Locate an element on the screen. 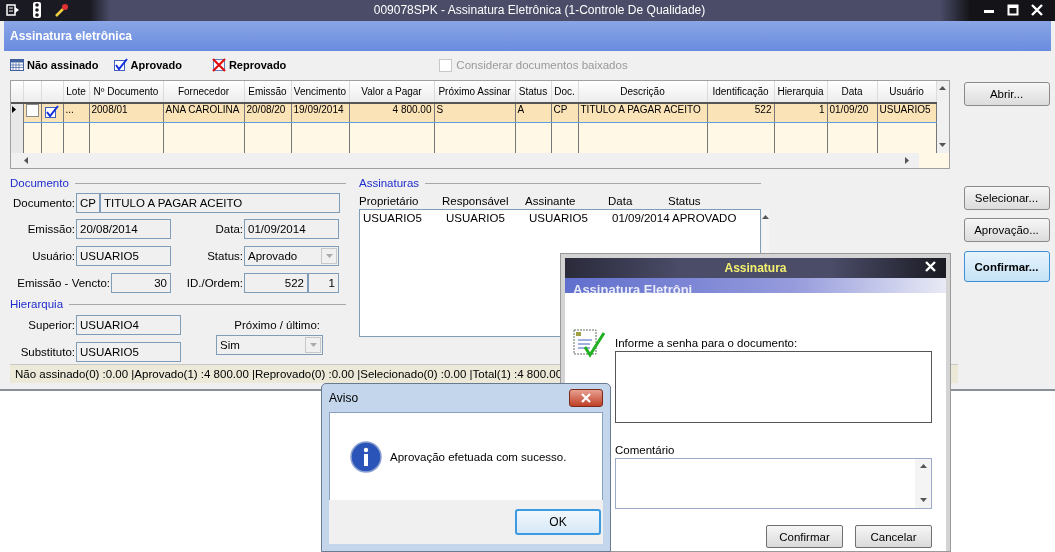 Image resolution: width=1055 pixels, height=552 pixels. signed-document-icon is located at coordinates (590, 344).